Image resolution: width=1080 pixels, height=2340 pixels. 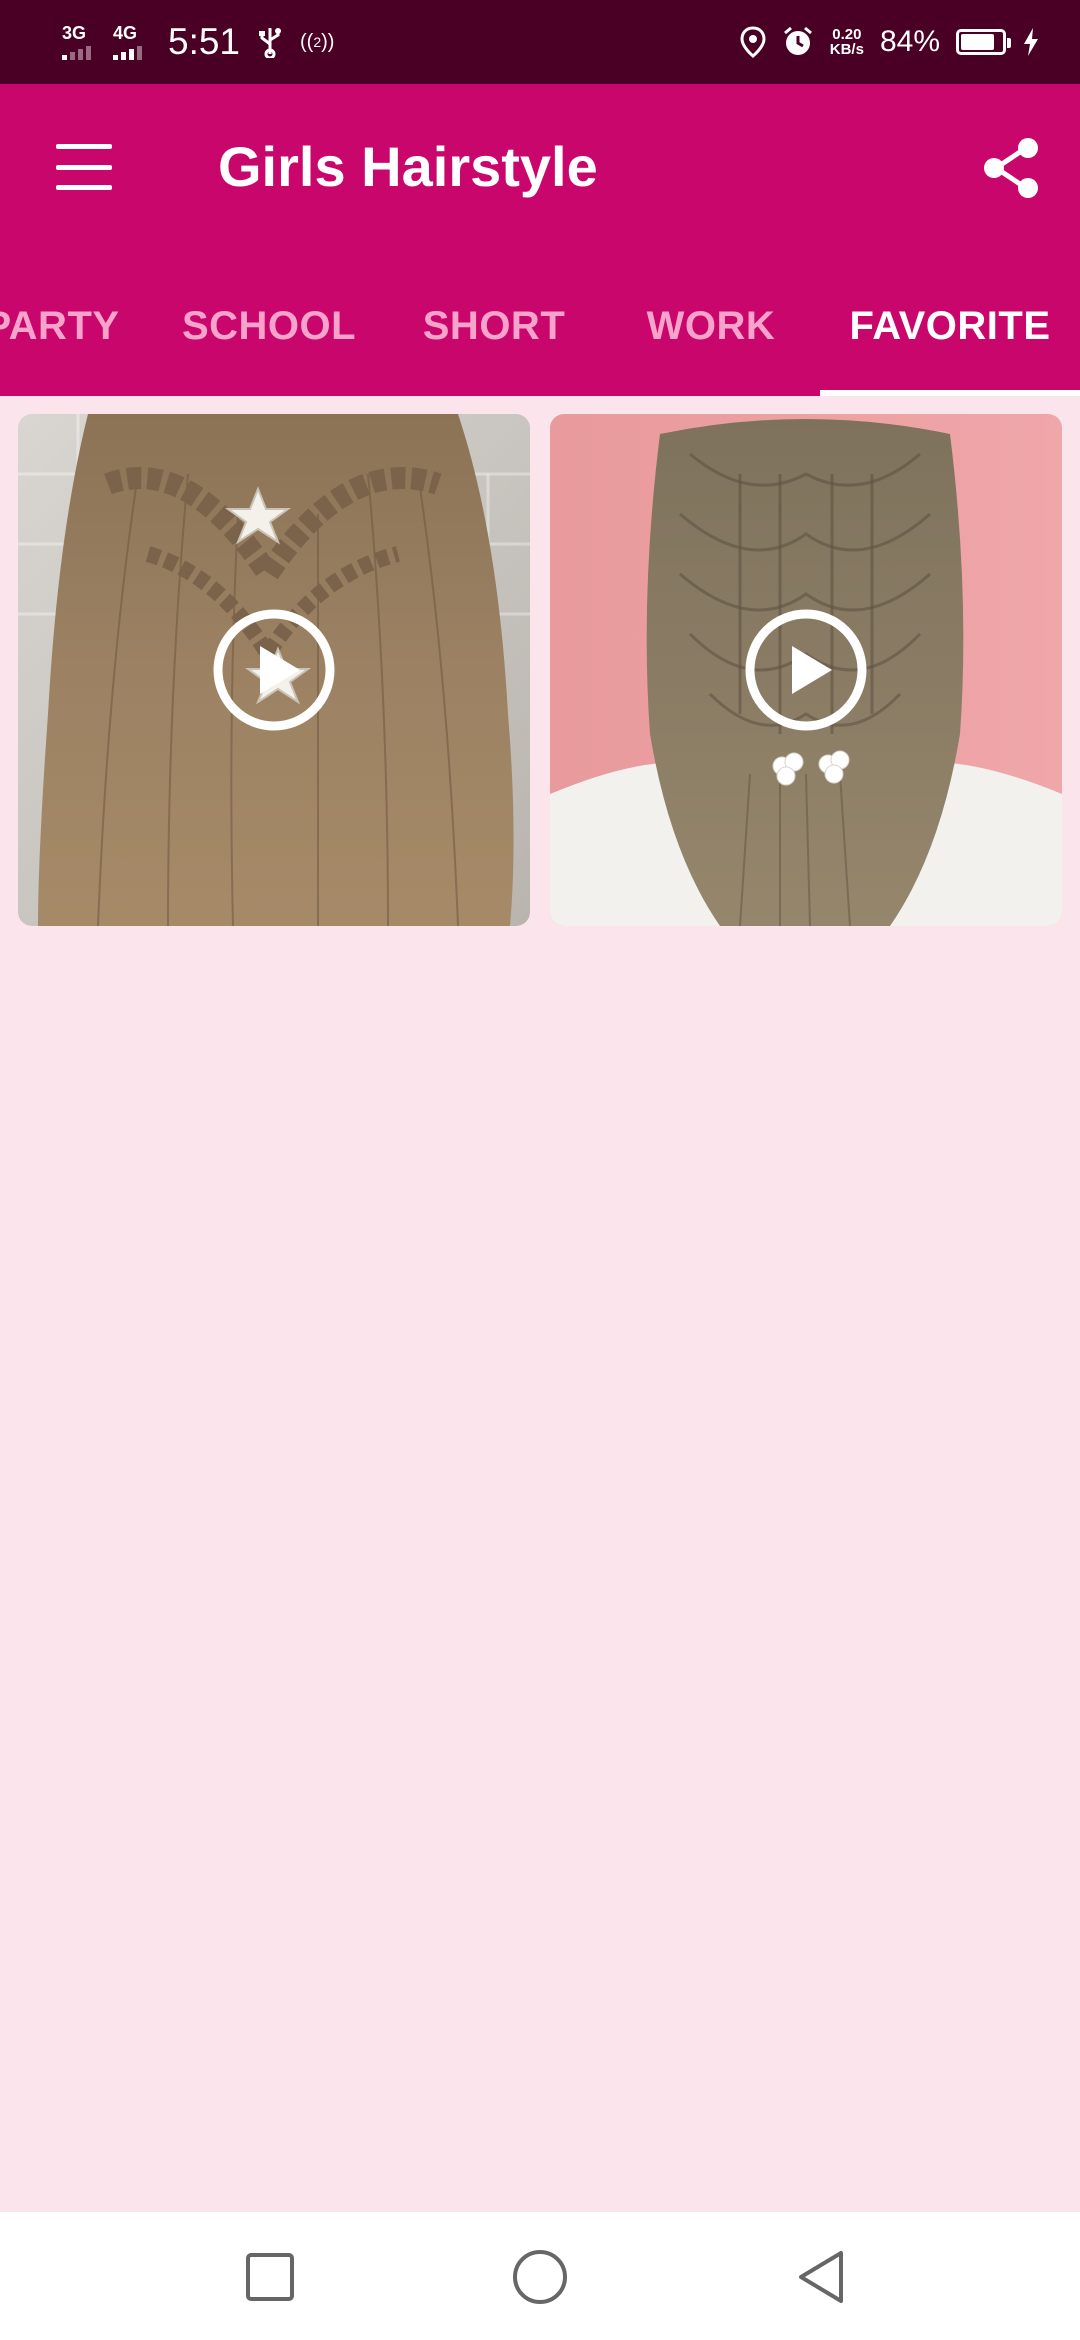 I want to click on circle-icon, so click(x=540, y=2277).